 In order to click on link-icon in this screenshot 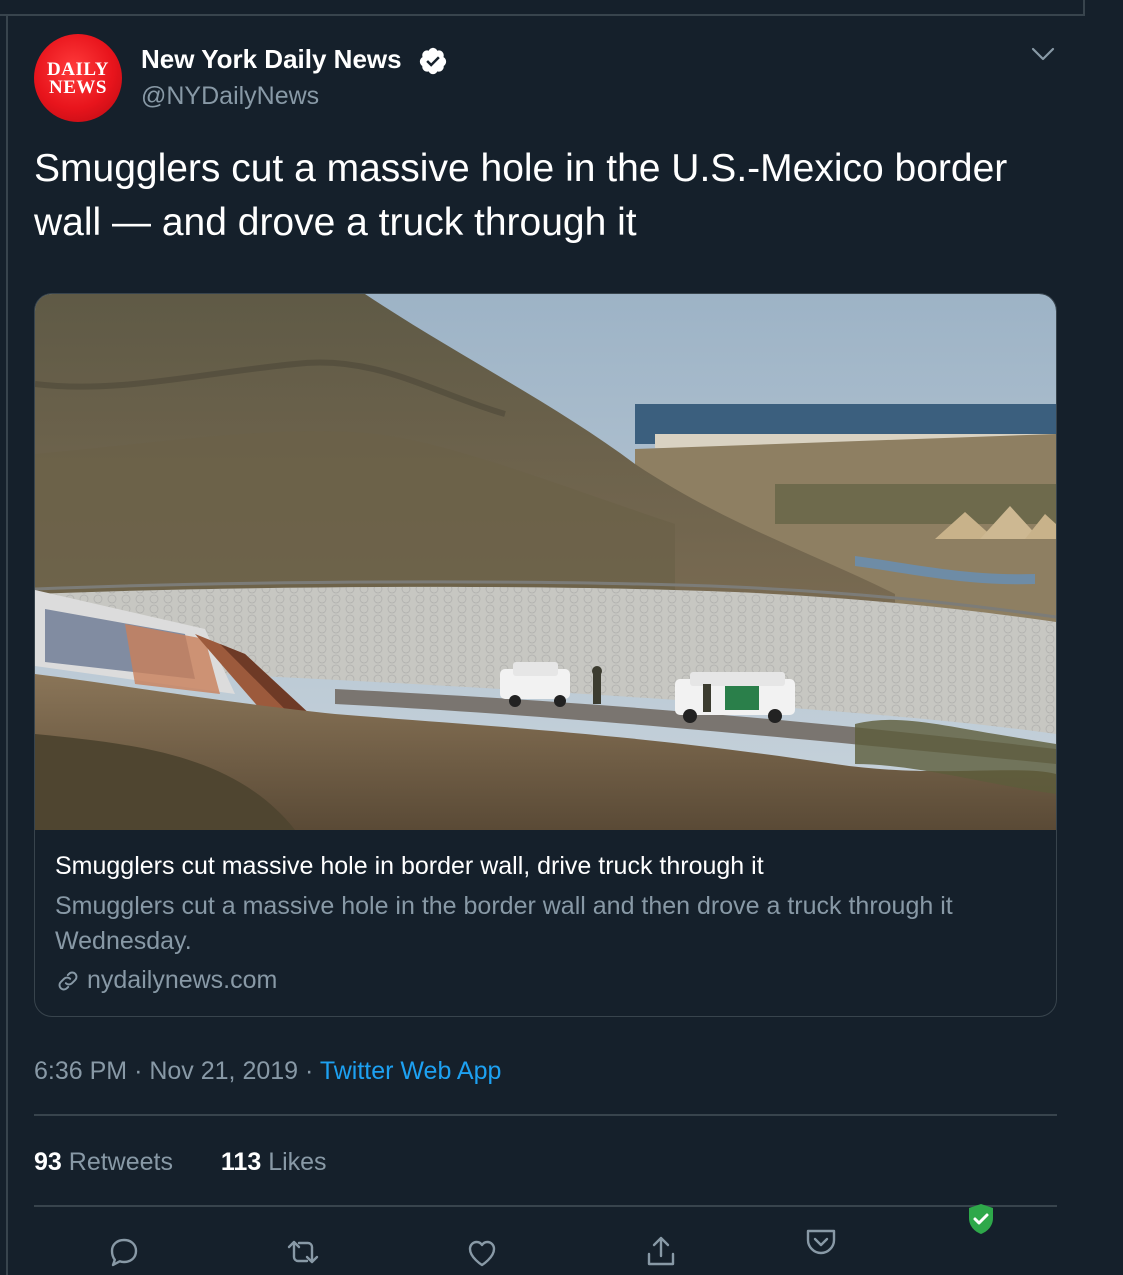, I will do `click(68, 981)`.